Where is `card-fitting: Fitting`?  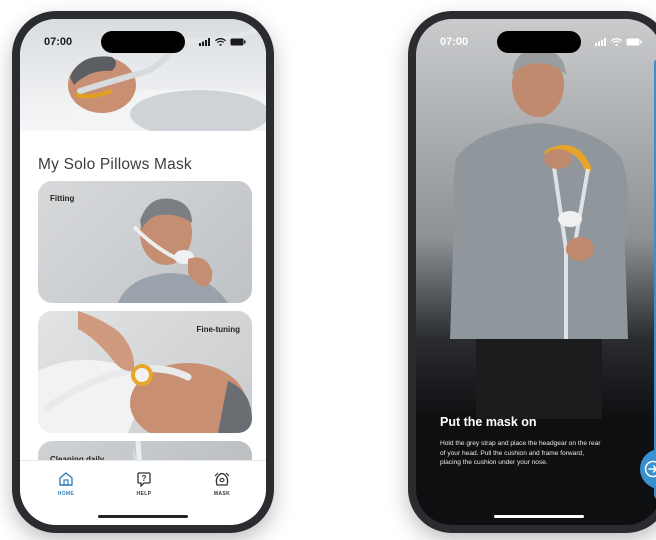
card-fitting: Fitting is located at coordinates (145, 242).